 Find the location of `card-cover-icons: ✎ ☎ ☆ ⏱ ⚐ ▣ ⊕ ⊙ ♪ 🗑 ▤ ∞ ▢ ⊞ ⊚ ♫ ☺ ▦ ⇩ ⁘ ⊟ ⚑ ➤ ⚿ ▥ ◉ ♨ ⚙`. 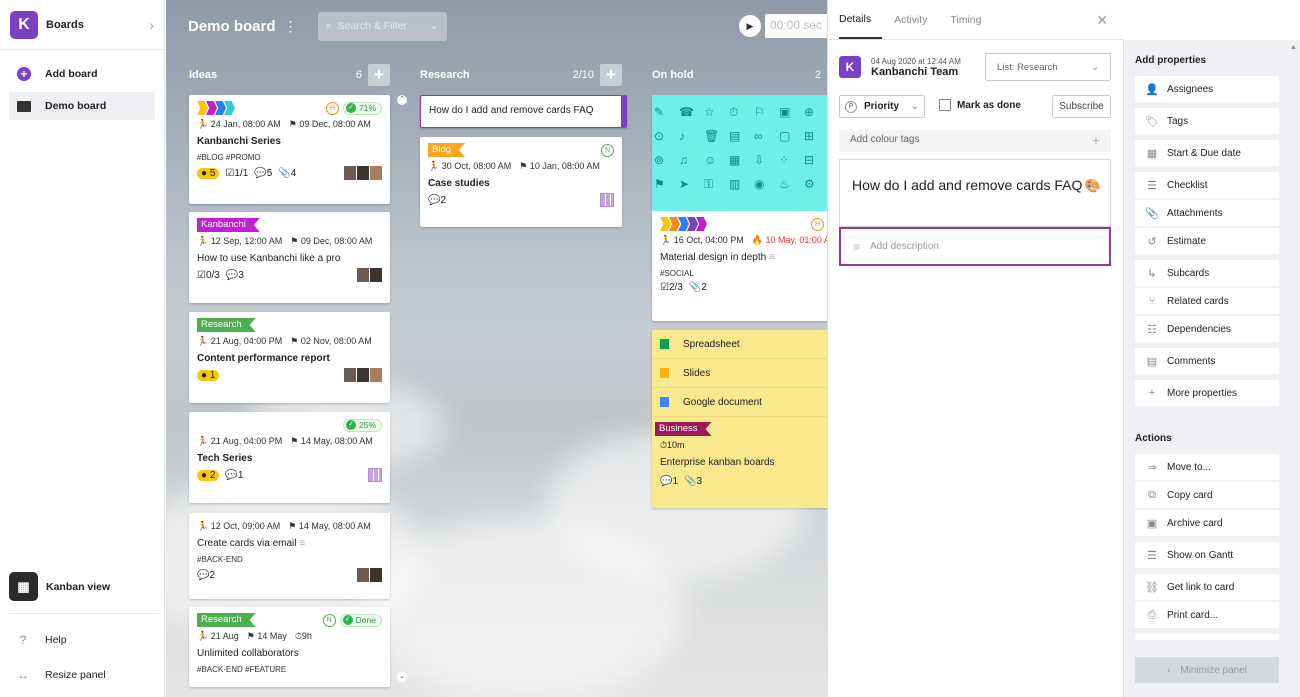

card-cover-icons: ✎ ☎ ☆ ⏱ ⚐ ▣ ⊕ ⊙ ♪ 🗑 ▤ ∞ ▢ ⊞ ⊚ ♫ ☺ ▦ ⇩ ⁘ ⊟ ⚑ ➤ ⚿ ▥ ◉ ♨ ⚙ is located at coordinates (739, 153).